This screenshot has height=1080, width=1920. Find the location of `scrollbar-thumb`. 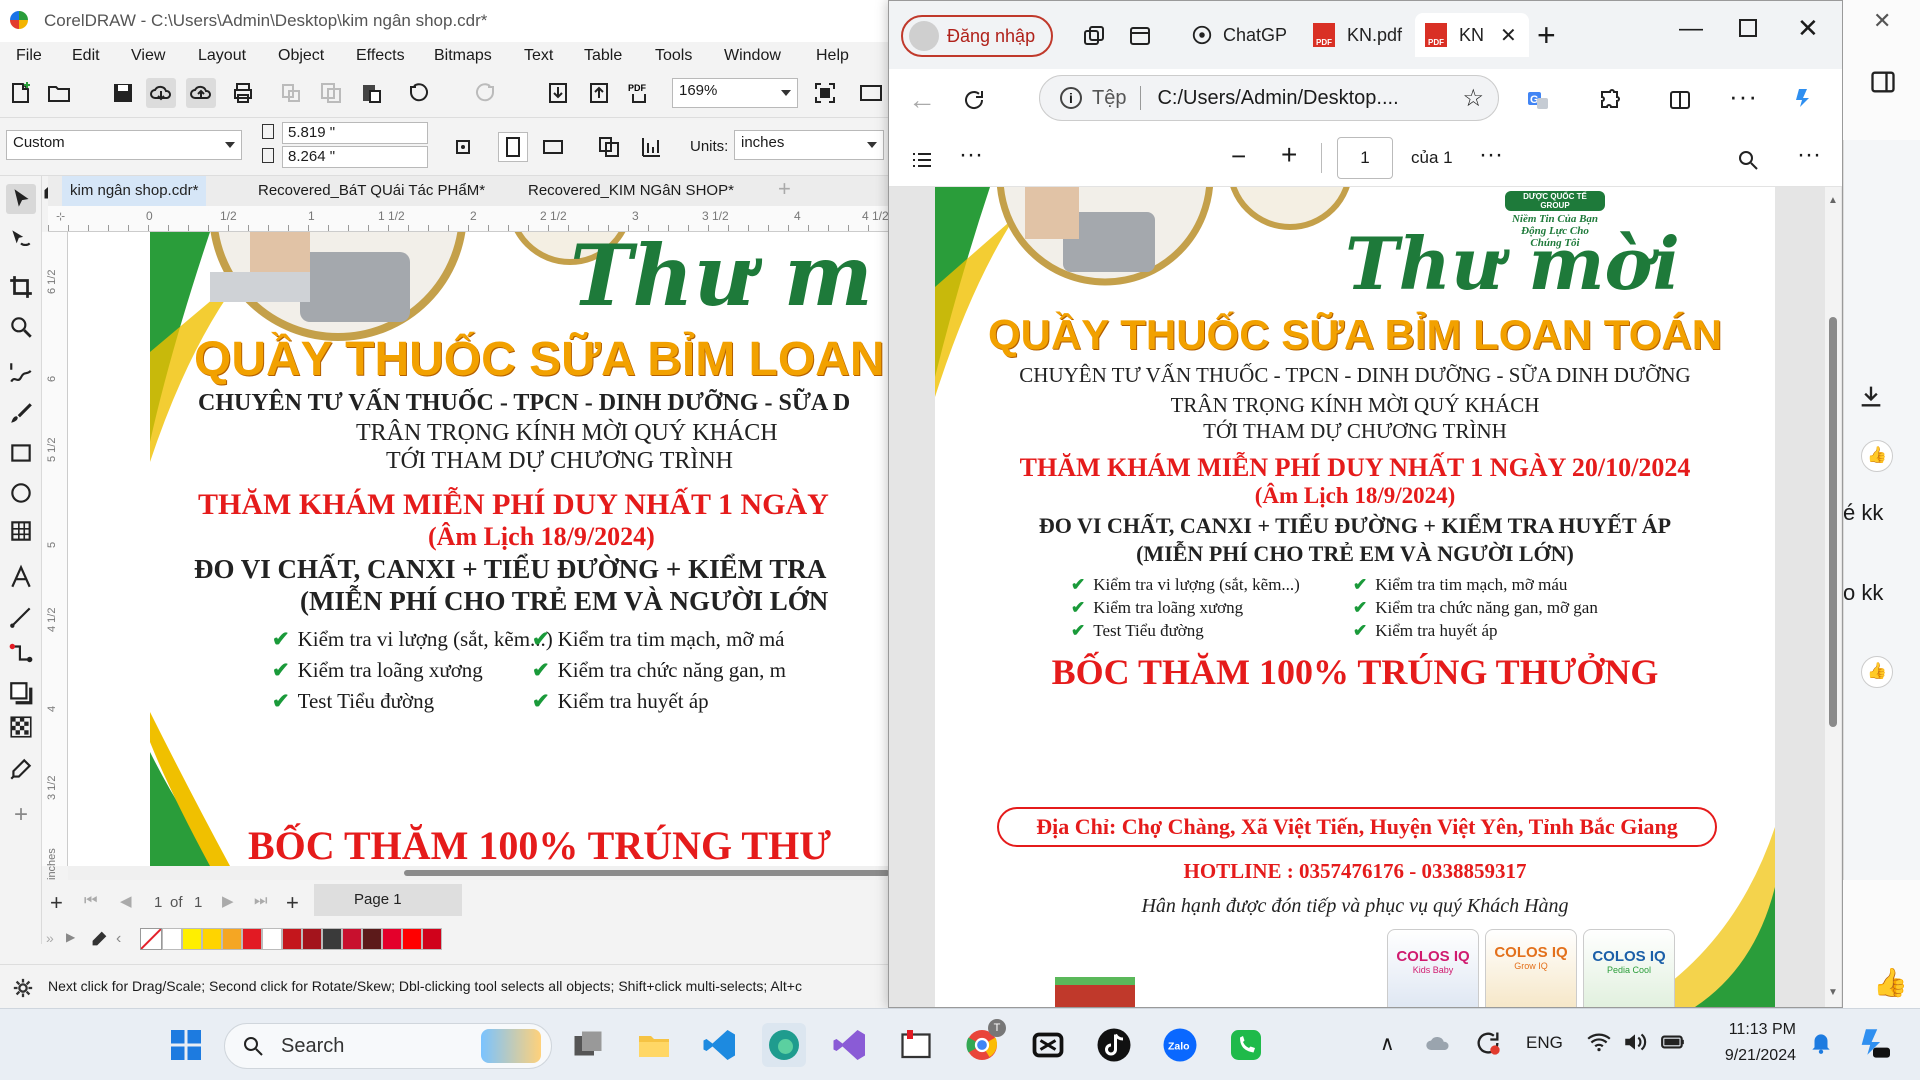

scrollbar-thumb is located at coordinates (647, 873).